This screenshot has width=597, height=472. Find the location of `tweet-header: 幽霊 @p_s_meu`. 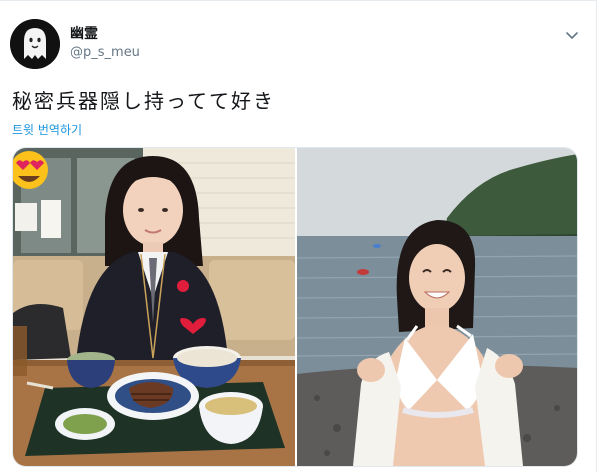

tweet-header: 幽霊 @p_s_meu is located at coordinates (297, 45).